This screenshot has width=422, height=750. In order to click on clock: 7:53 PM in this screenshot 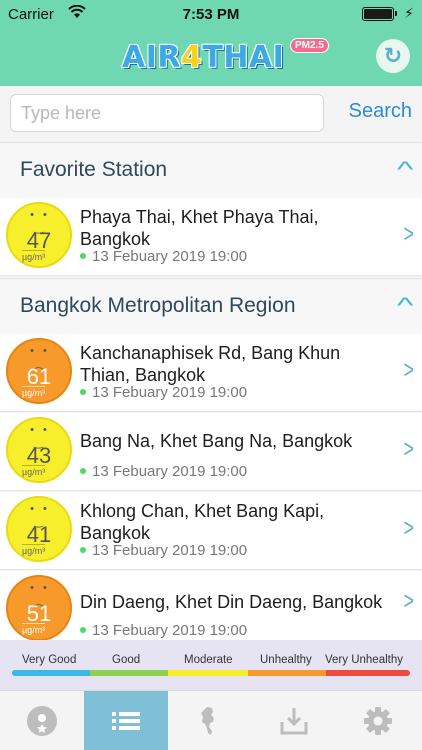, I will do `click(211, 14)`.